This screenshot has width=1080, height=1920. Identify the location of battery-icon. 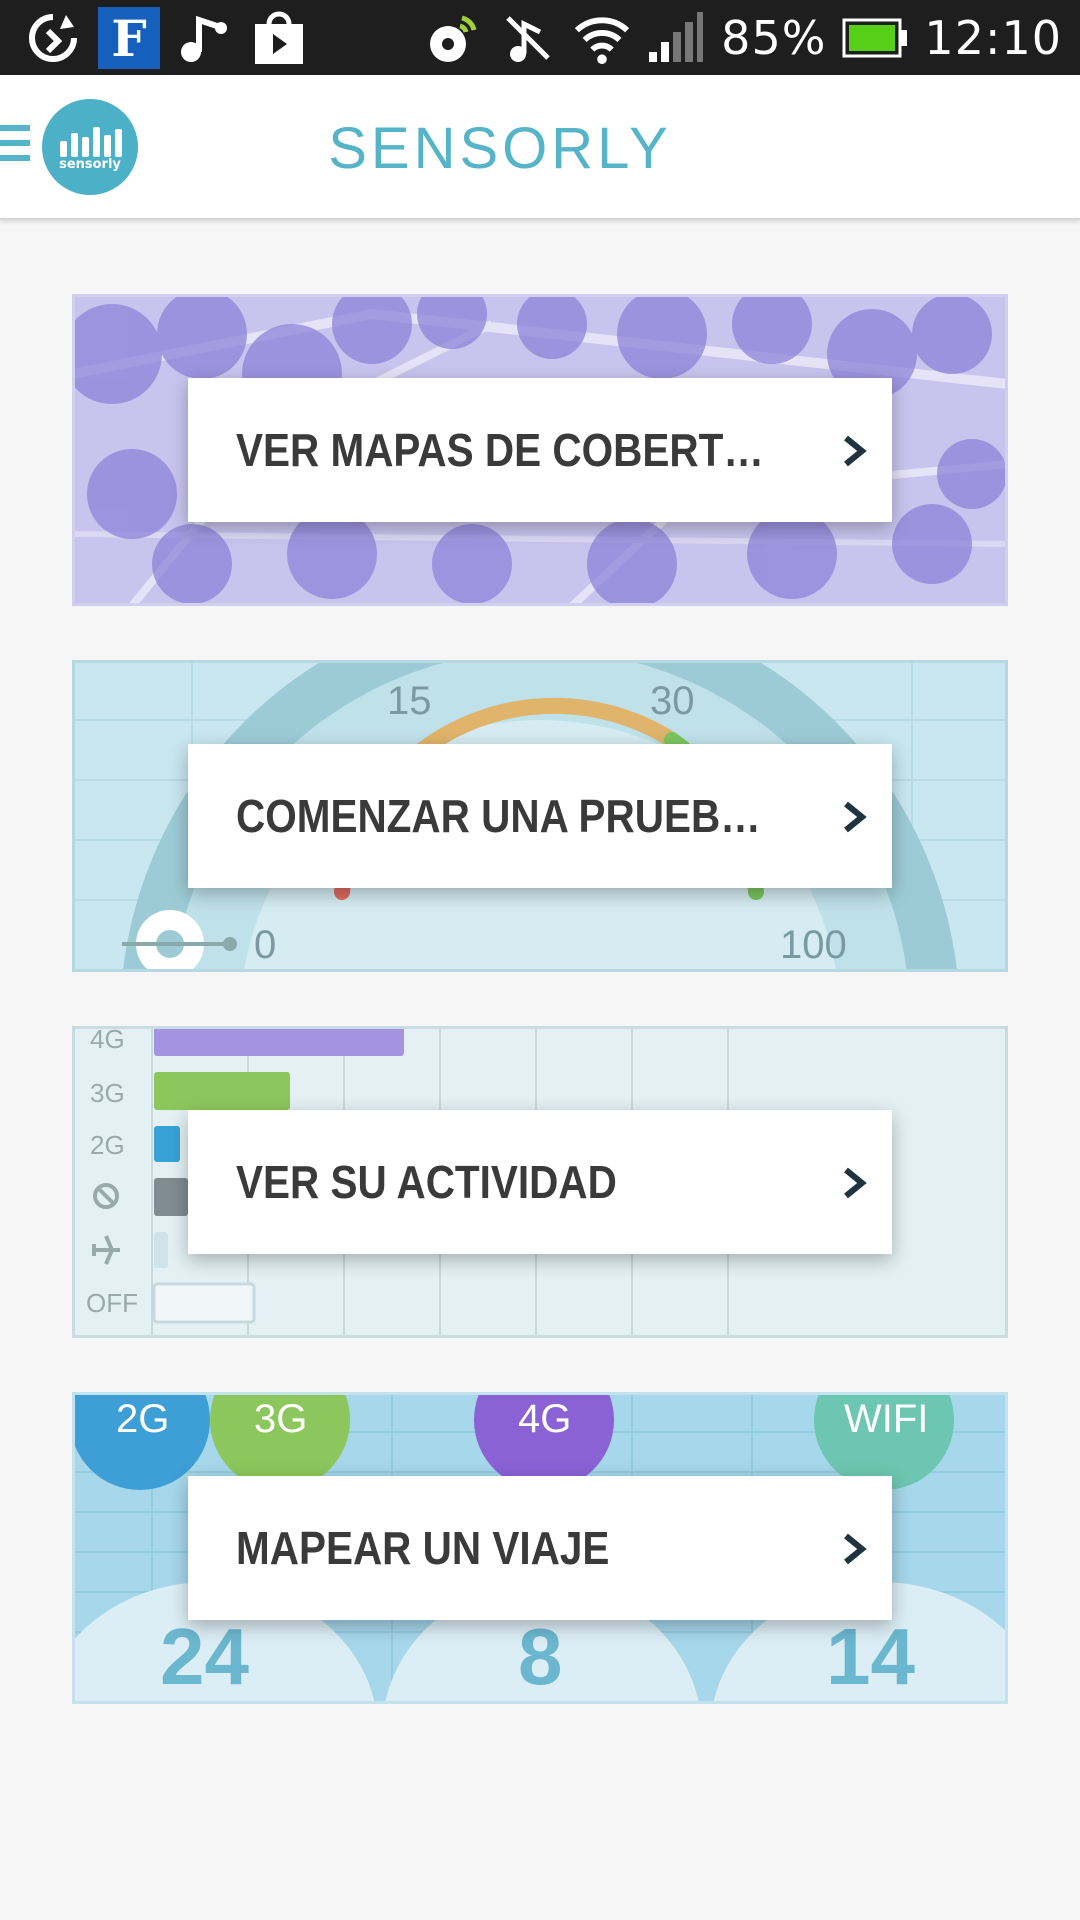
(875, 38).